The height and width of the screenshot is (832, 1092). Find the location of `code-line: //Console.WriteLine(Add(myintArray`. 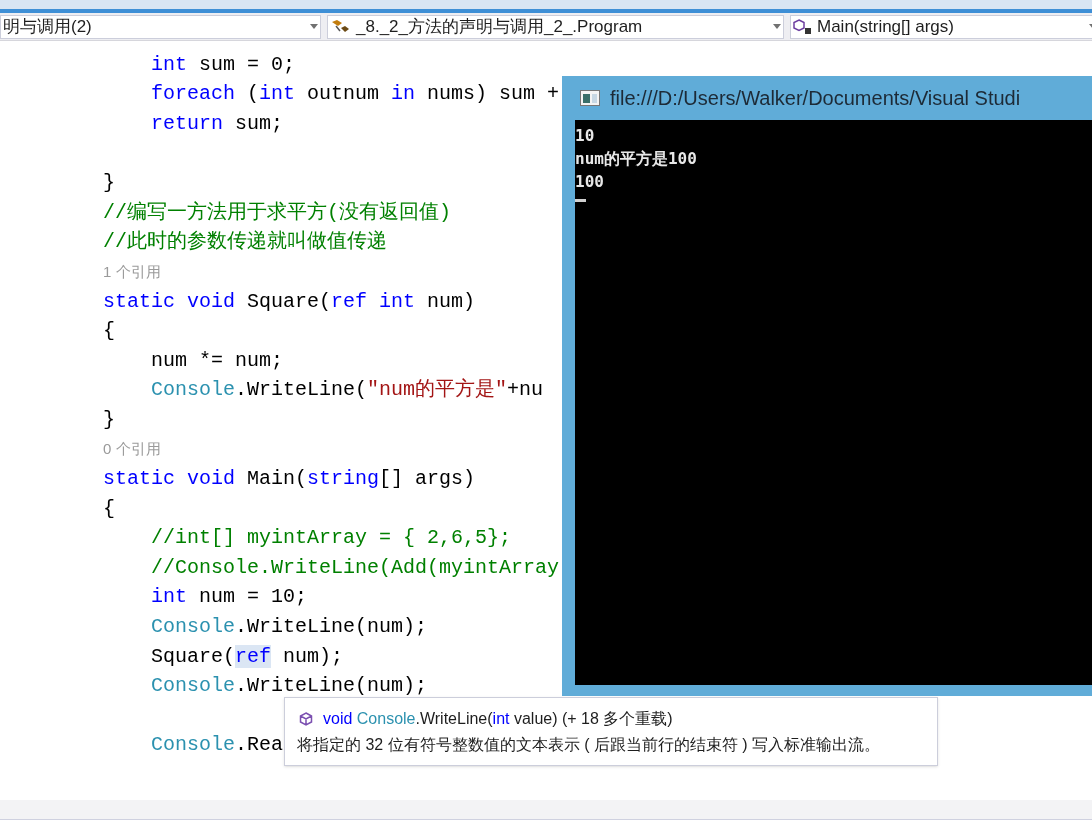

code-line: //Console.WriteLine(Add(myintArray is located at coordinates (355, 567).